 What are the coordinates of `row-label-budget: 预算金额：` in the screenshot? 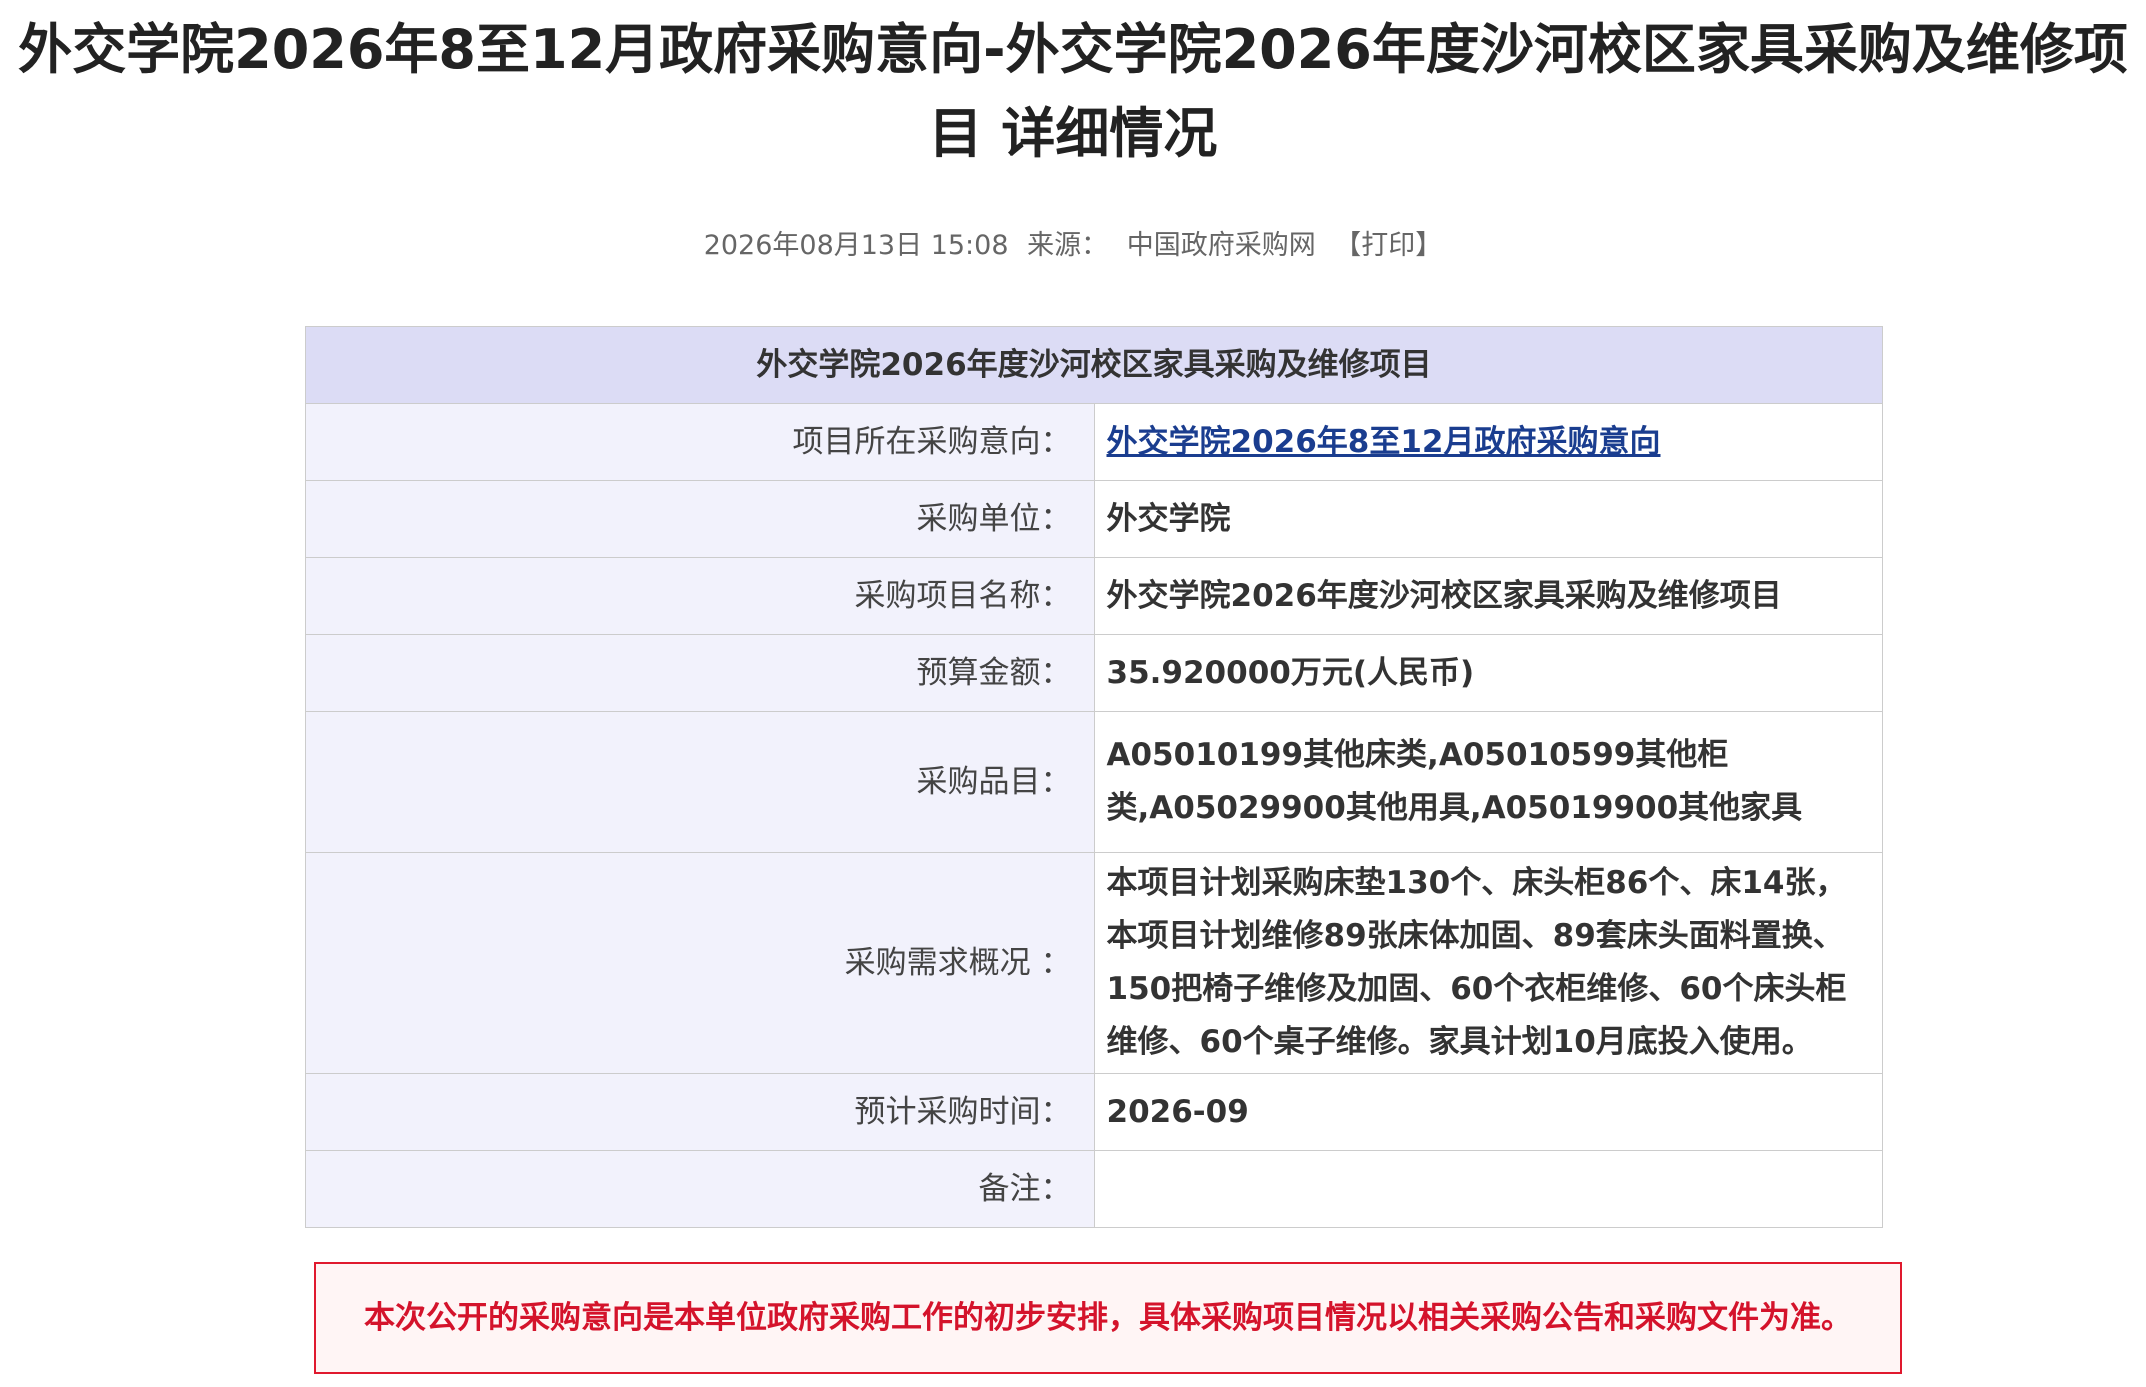 It's located at (700, 673).